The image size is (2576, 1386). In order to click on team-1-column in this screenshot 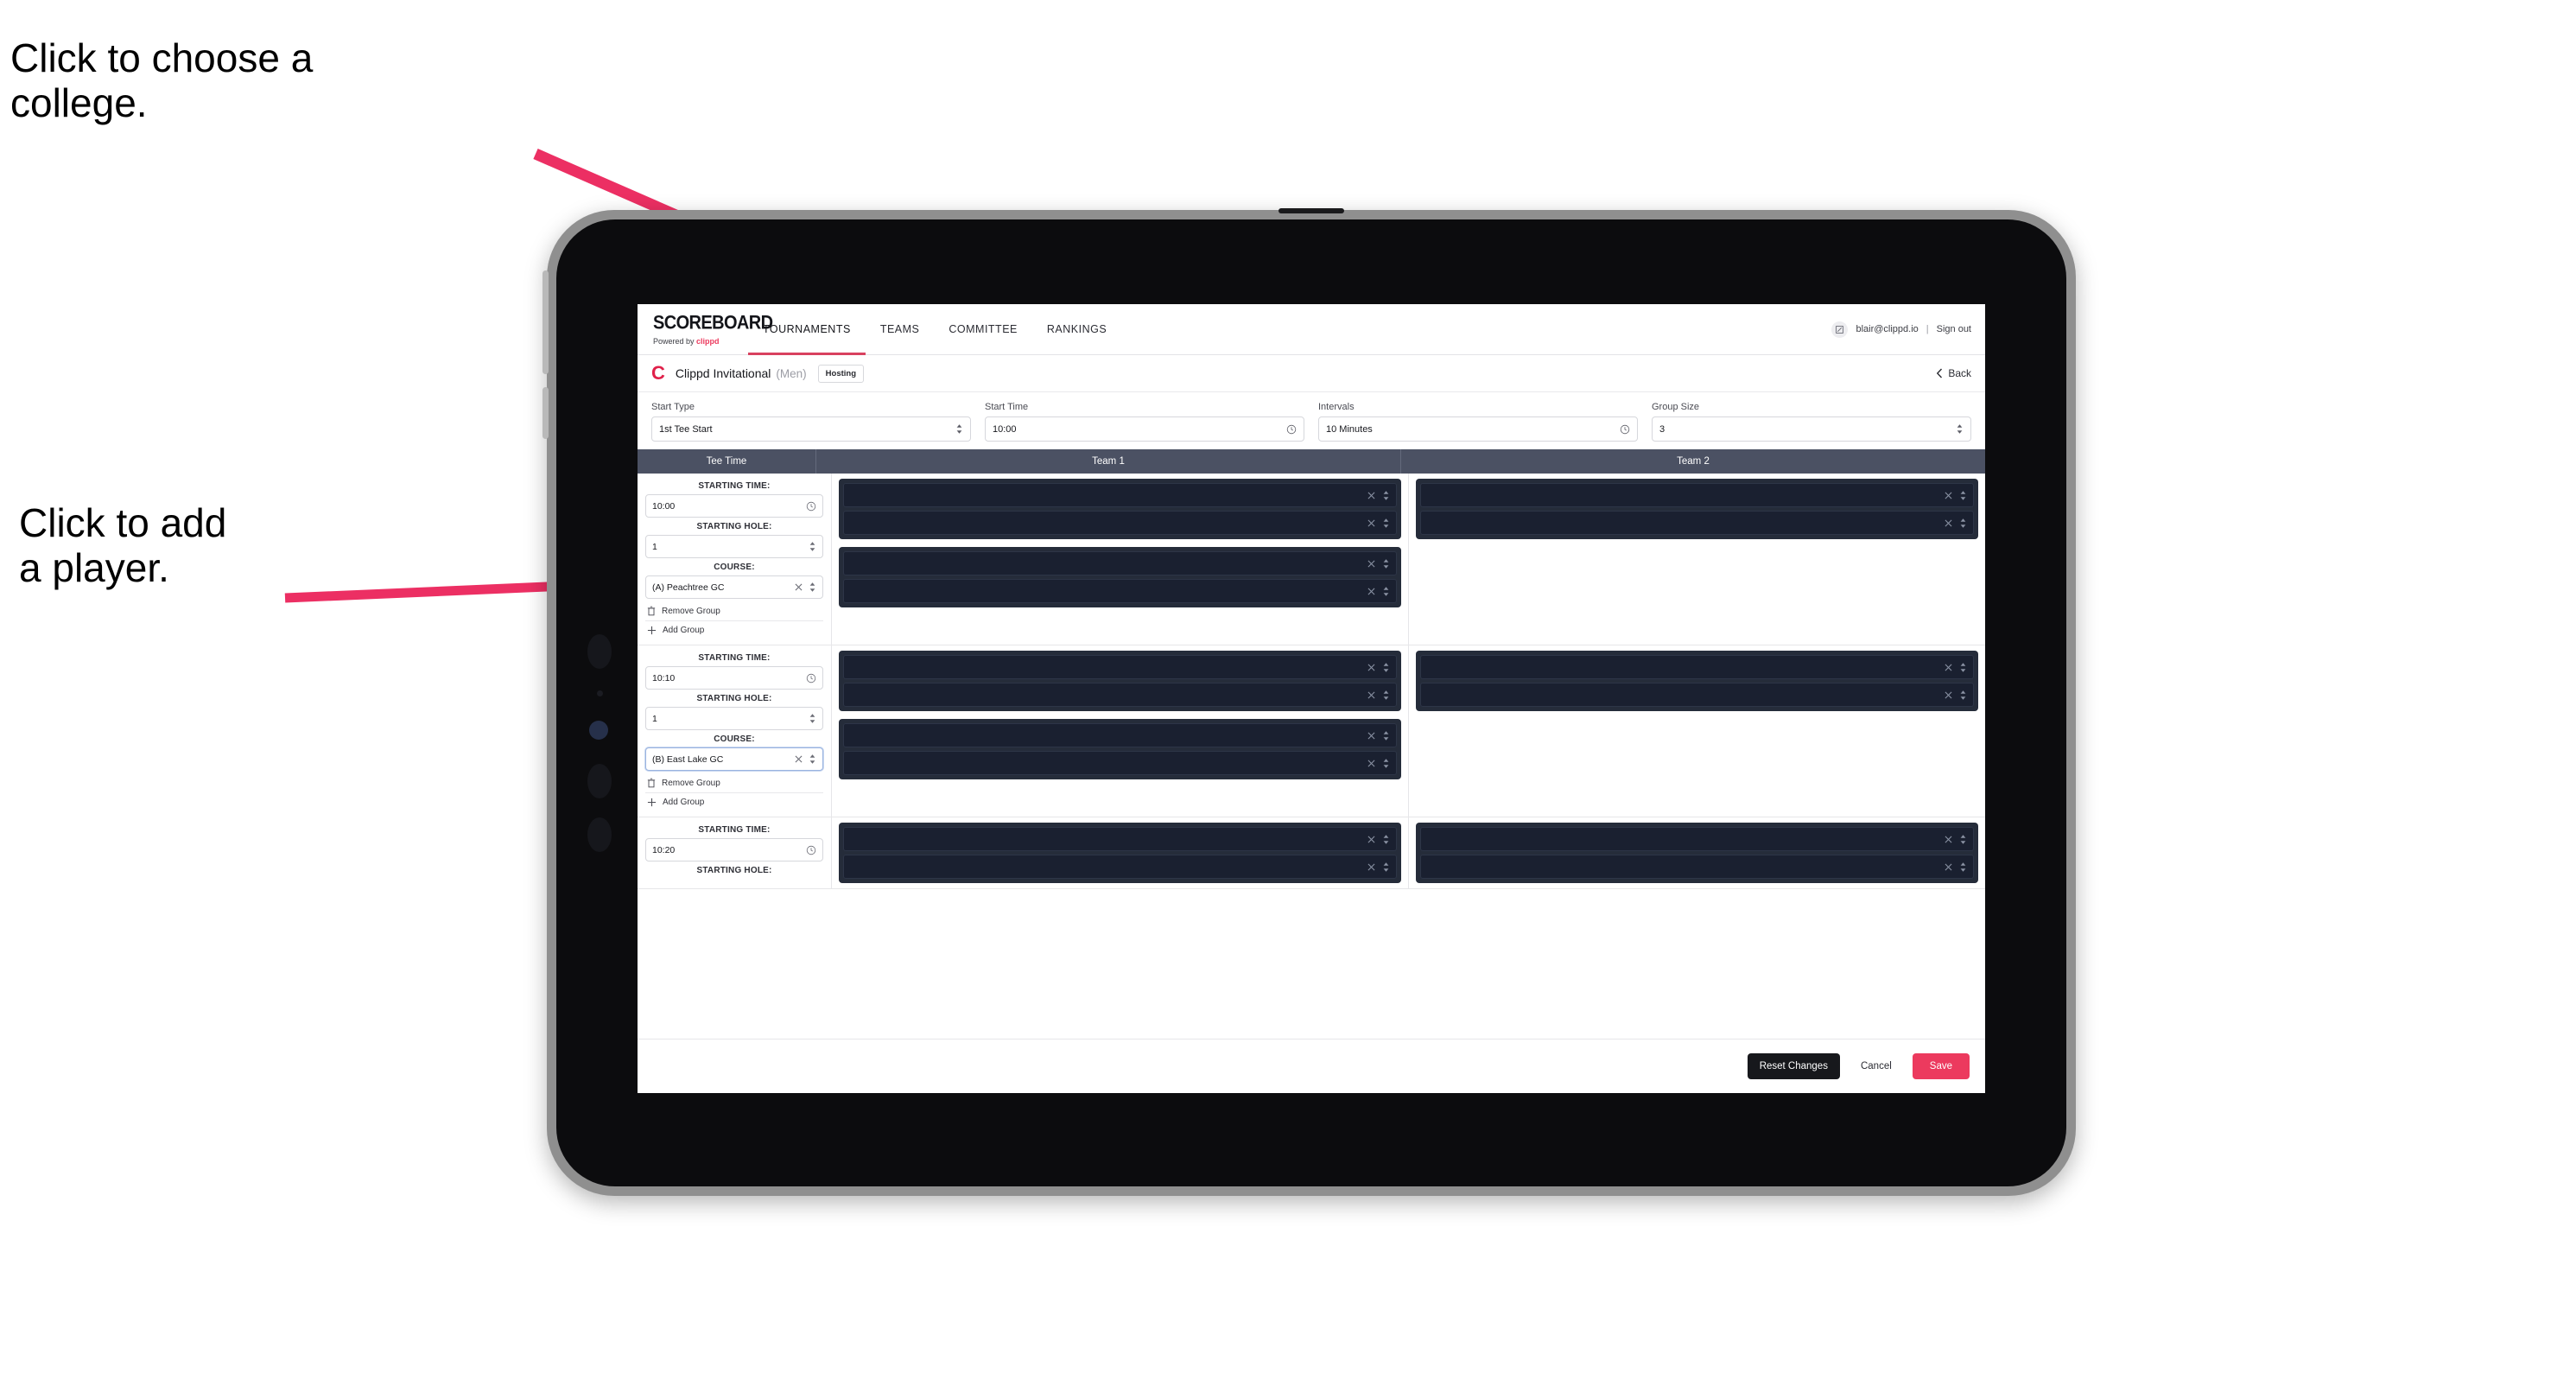, I will do `click(1120, 559)`.